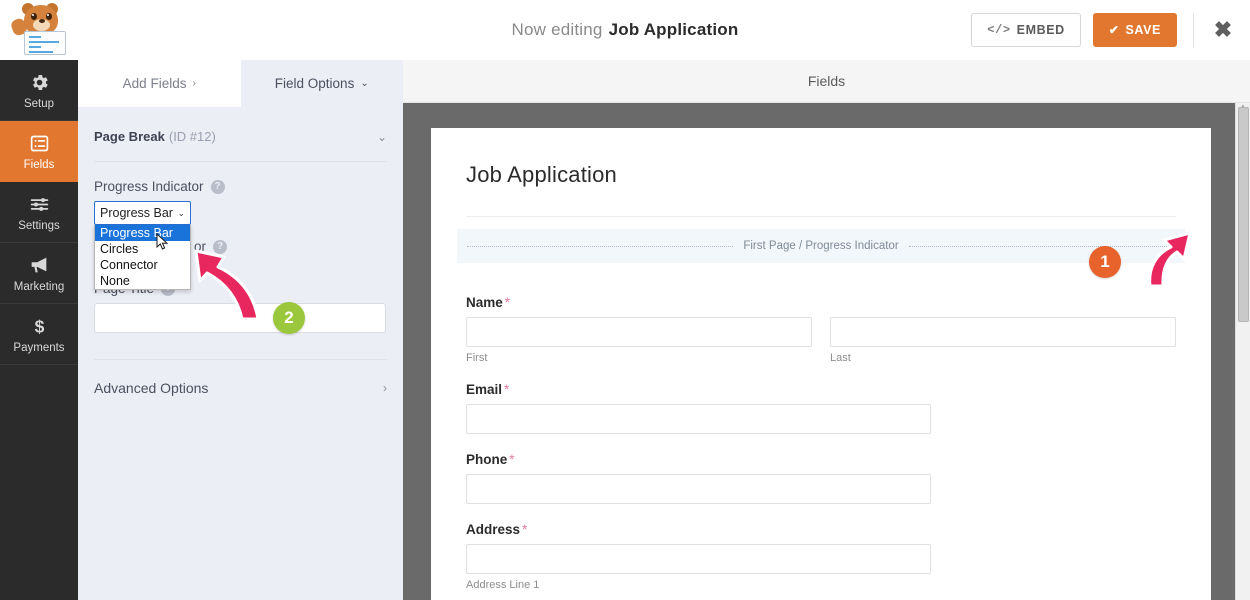 The width and height of the screenshot is (1250, 600). I want to click on dotted-line-left, so click(600, 246).